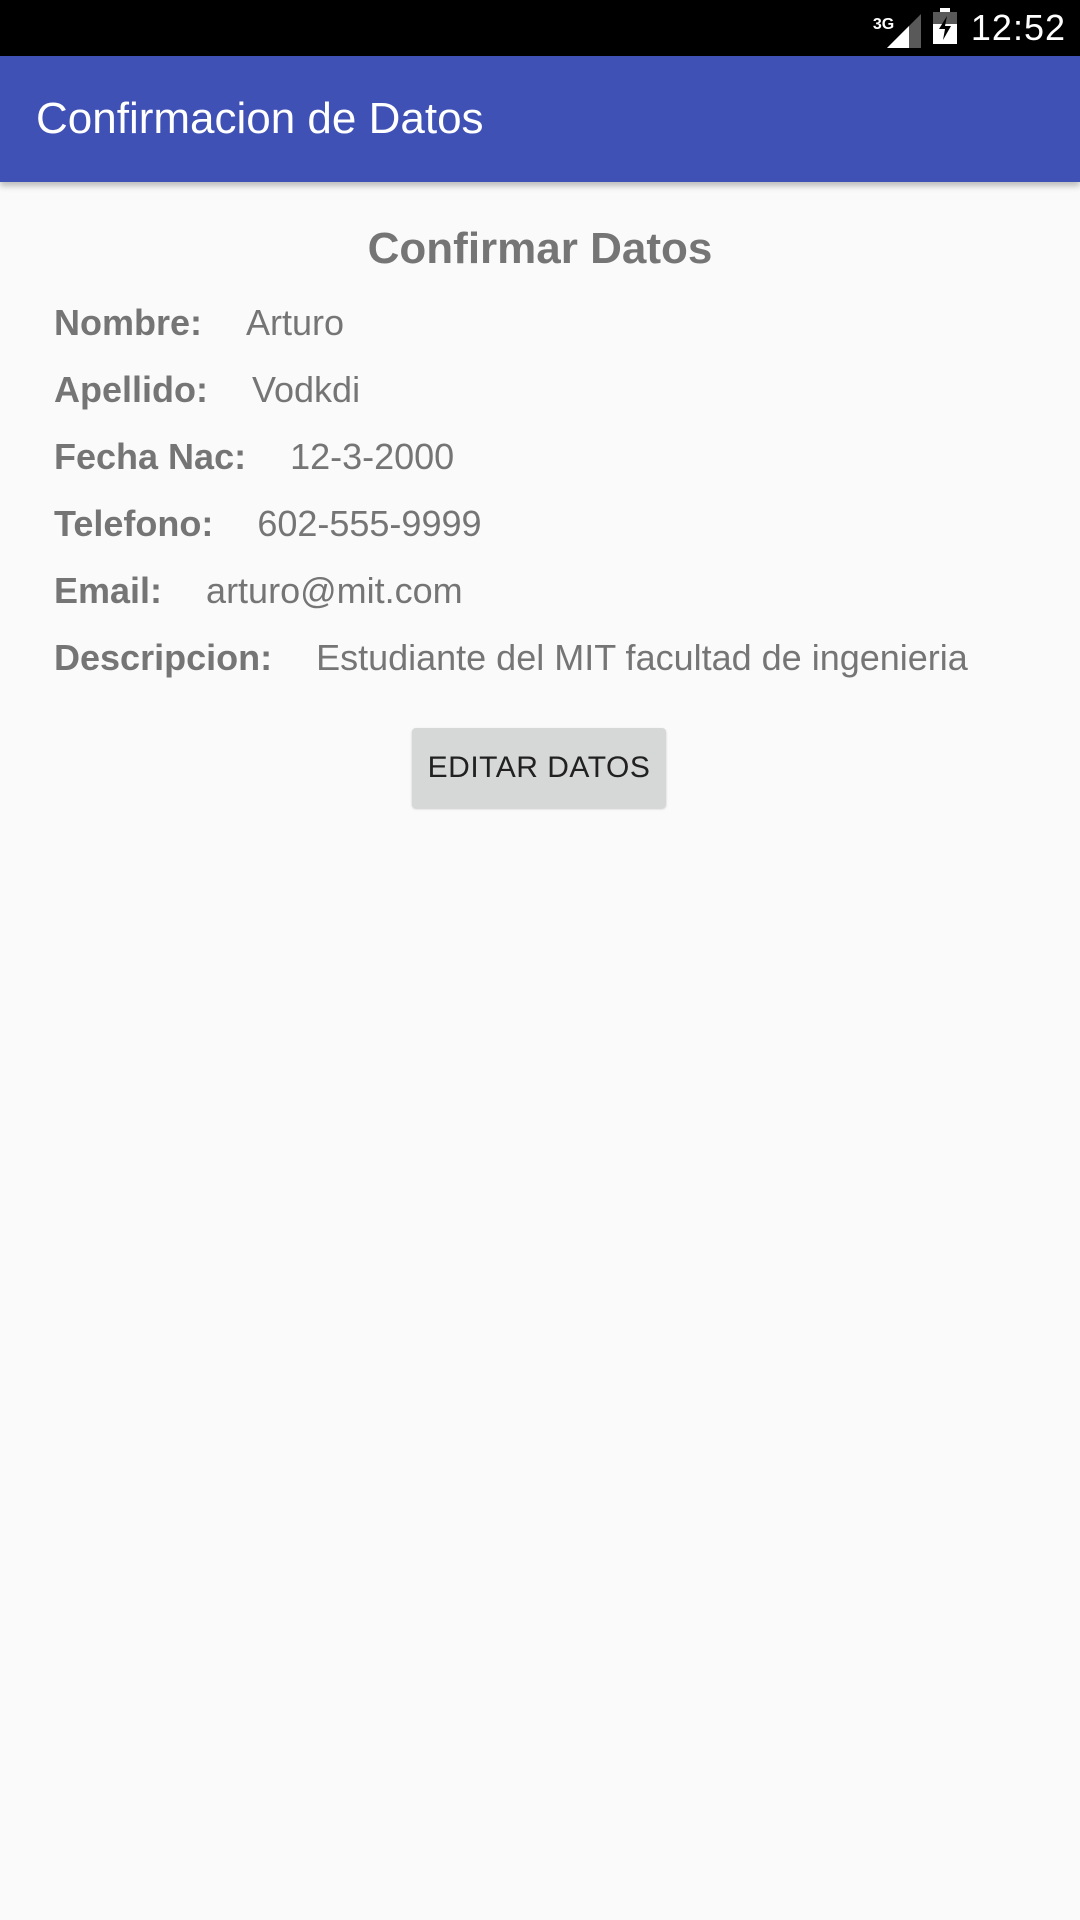 The image size is (1080, 1920). What do you see at coordinates (540, 119) in the screenshot?
I see `app-bar: Confirmacion de Datos` at bounding box center [540, 119].